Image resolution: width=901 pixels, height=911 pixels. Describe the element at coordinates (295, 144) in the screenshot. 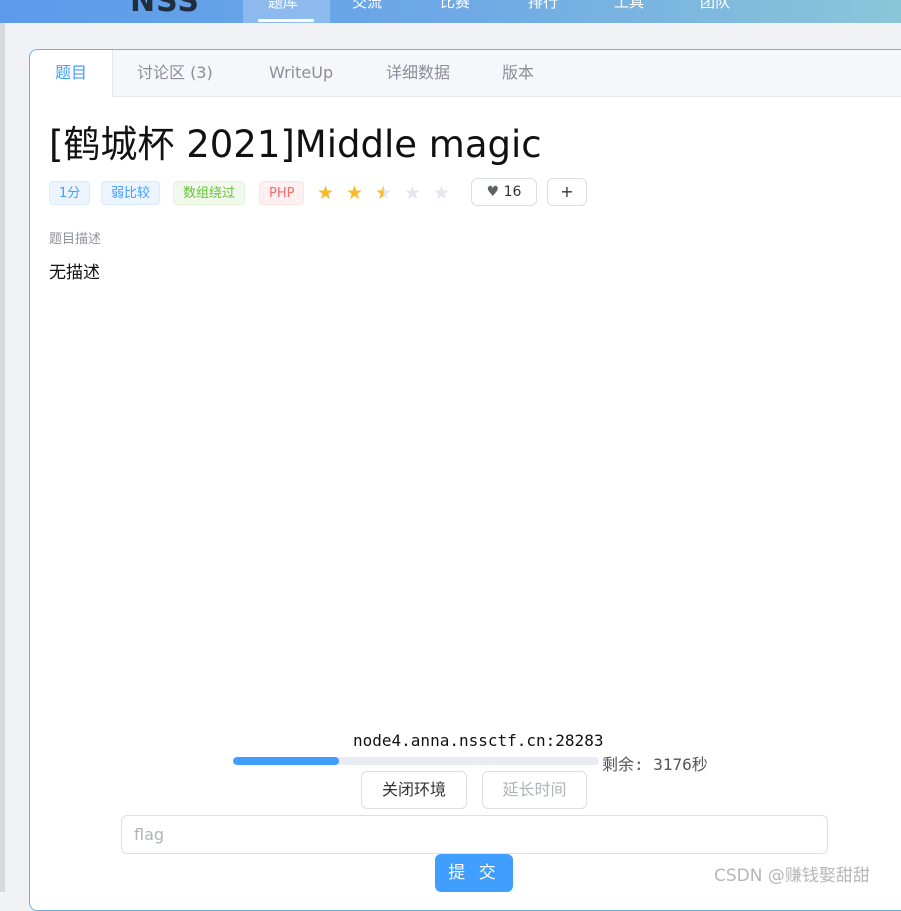

I see `problem-title: [鹤城杯 2021]Middle magic` at that location.